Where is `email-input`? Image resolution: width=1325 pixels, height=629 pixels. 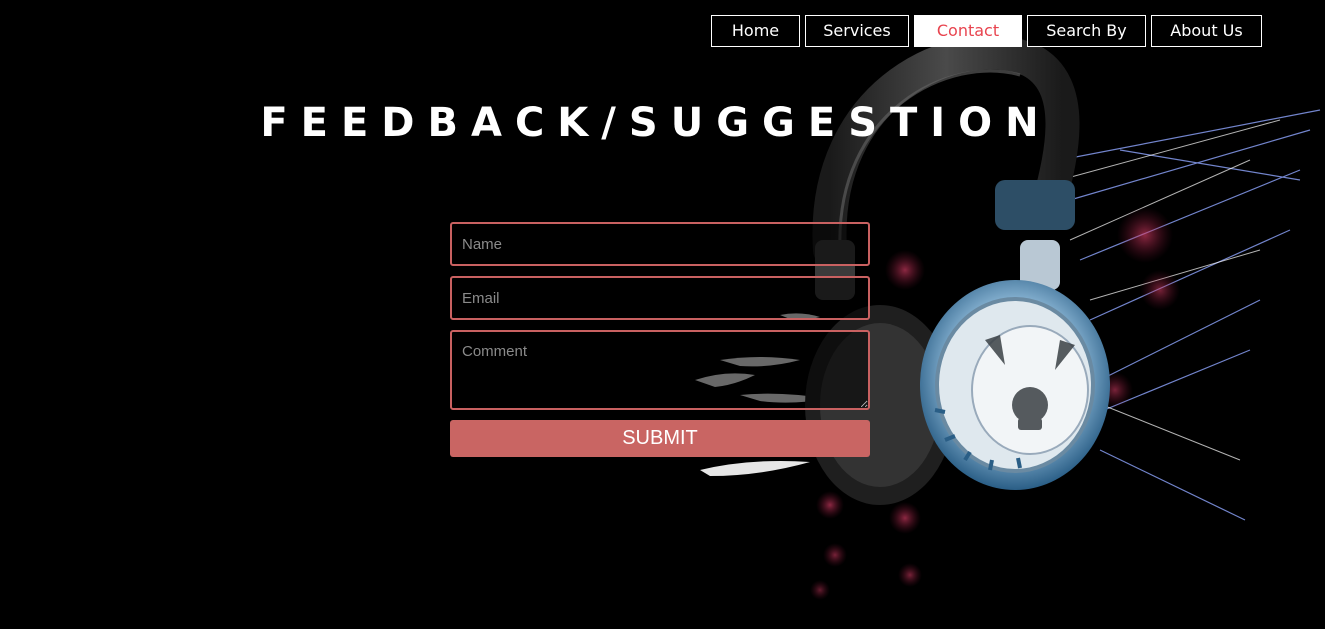
email-input is located at coordinates (660, 298).